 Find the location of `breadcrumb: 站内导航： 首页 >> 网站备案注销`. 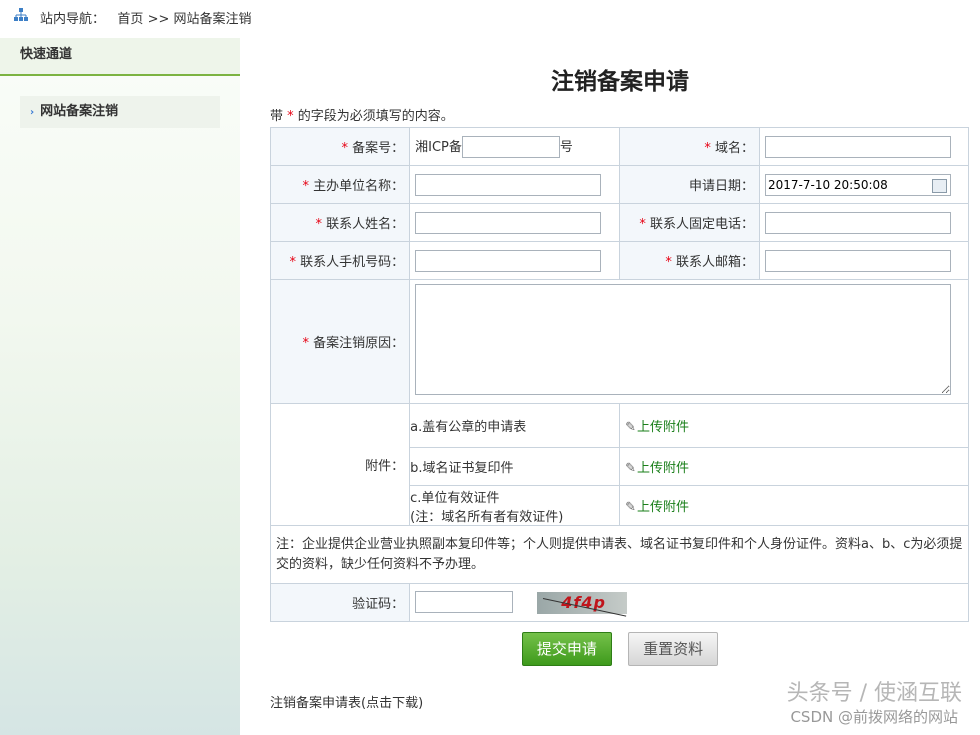

breadcrumb: 站内导航： 首页 >> 网站备案注销 is located at coordinates (146, 17).